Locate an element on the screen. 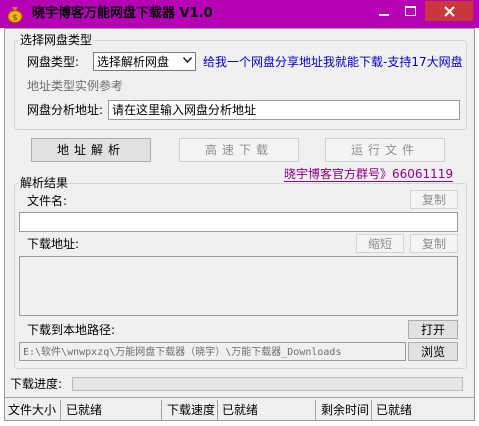 The height and width of the screenshot is (426, 479). analyze-button: 地址解析 is located at coordinates (91, 150).